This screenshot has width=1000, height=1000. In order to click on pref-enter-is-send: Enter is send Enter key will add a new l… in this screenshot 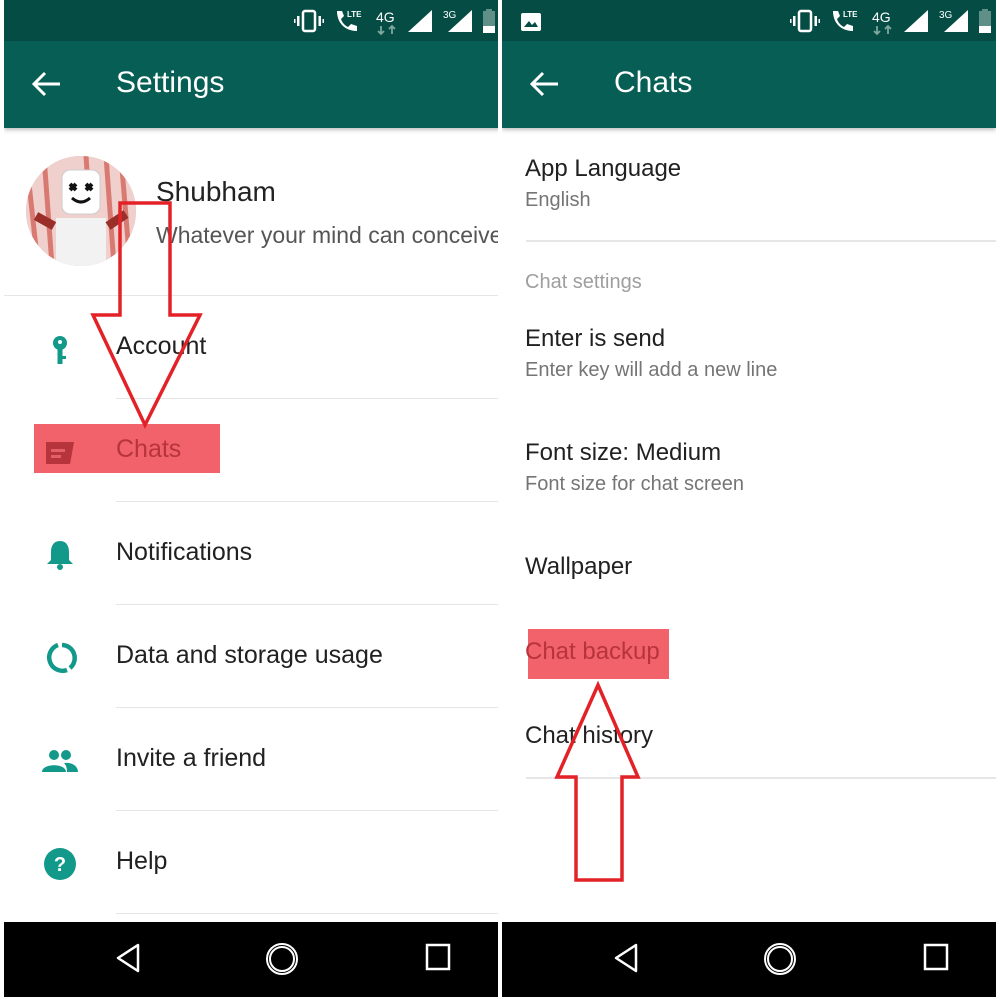, I will do `click(651, 353)`.